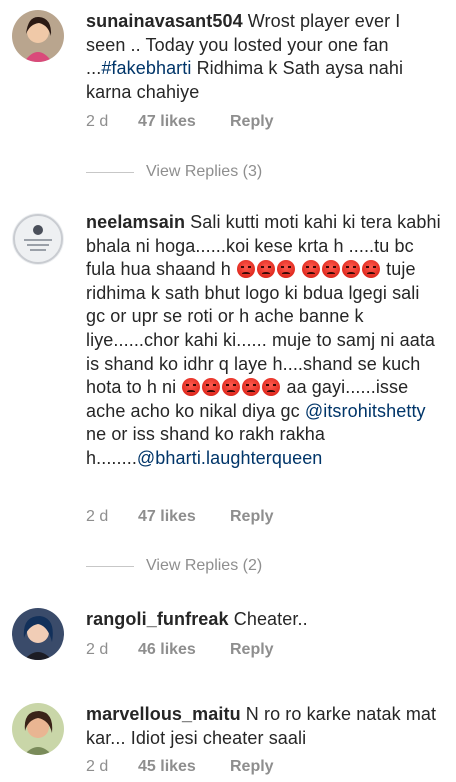 The height and width of the screenshot is (782, 456). I want to click on comment-meta: 2 d 45 likes Reply, so click(180, 767).